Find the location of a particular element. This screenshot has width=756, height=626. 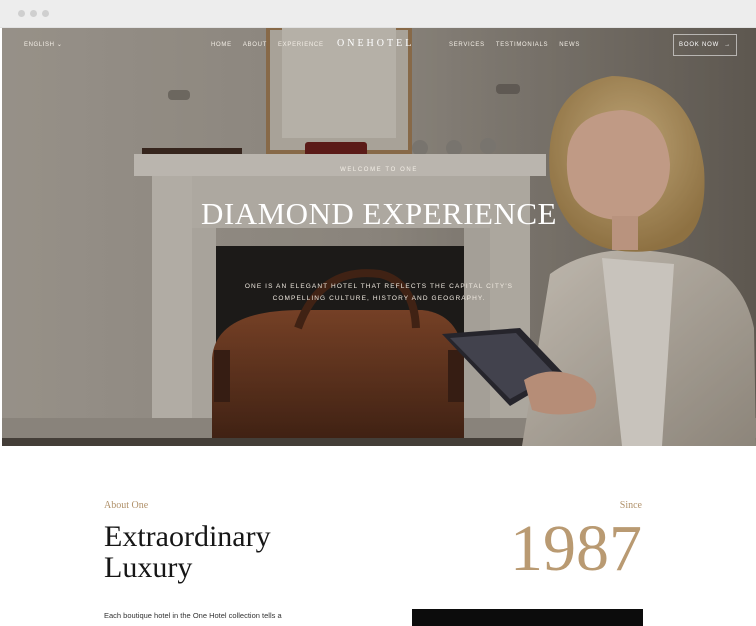

about-title-line-1: Extraordinary is located at coordinates (187, 536).